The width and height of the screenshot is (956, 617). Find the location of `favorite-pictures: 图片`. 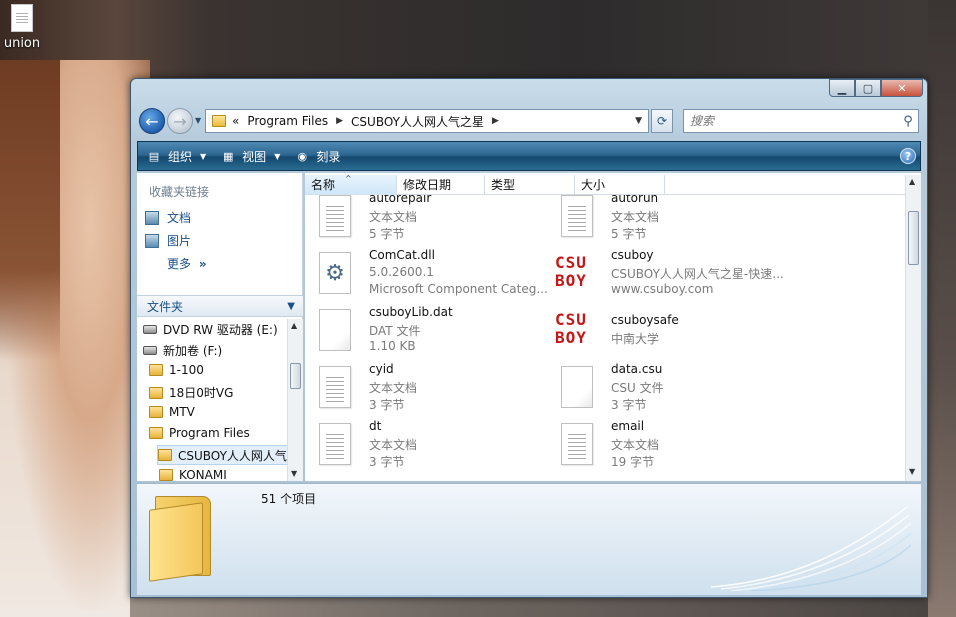

favorite-pictures: 图片 is located at coordinates (168, 240).